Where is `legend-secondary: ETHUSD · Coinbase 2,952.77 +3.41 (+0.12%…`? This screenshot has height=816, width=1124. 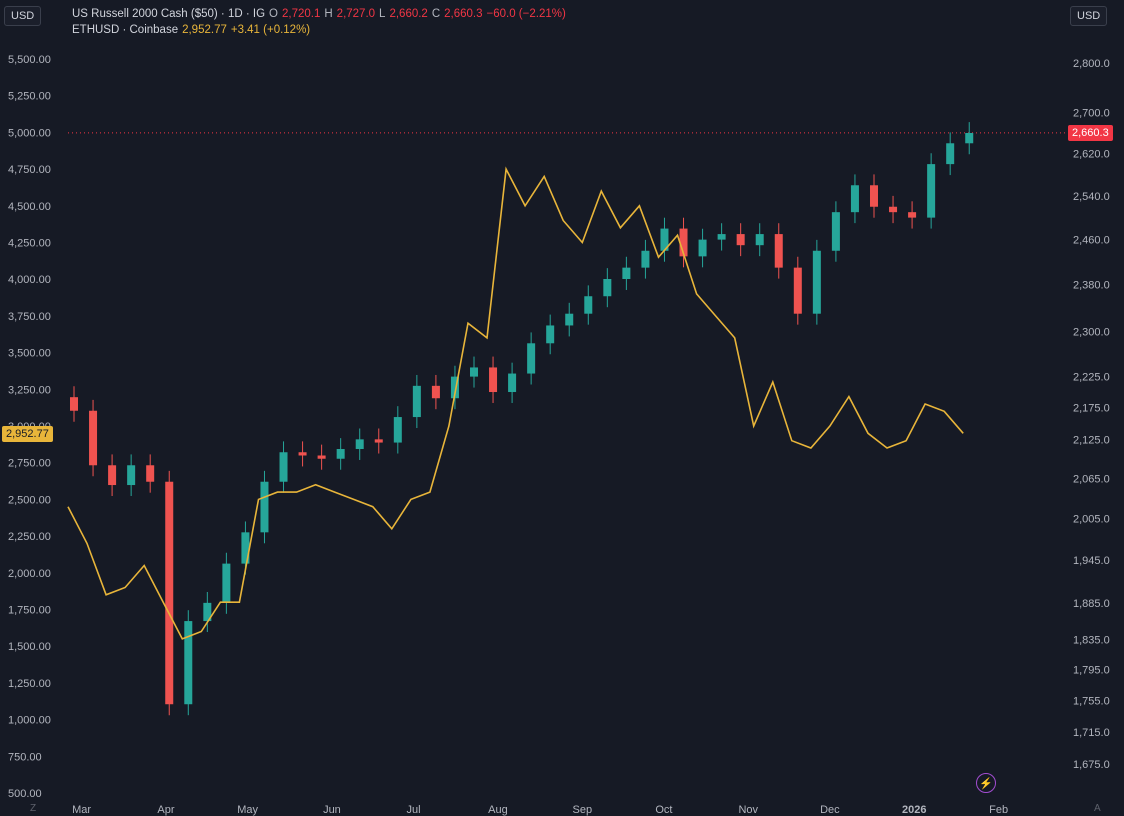 legend-secondary: ETHUSD · Coinbase 2,952.77 +3.41 (+0.12%… is located at coordinates (319, 30).